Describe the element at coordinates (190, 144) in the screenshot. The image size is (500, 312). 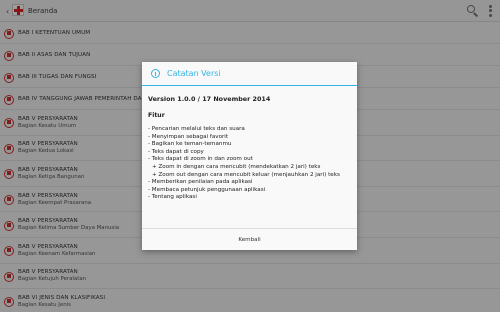
I see `feature-item: - Bagikan ke teman-temanmu` at that location.